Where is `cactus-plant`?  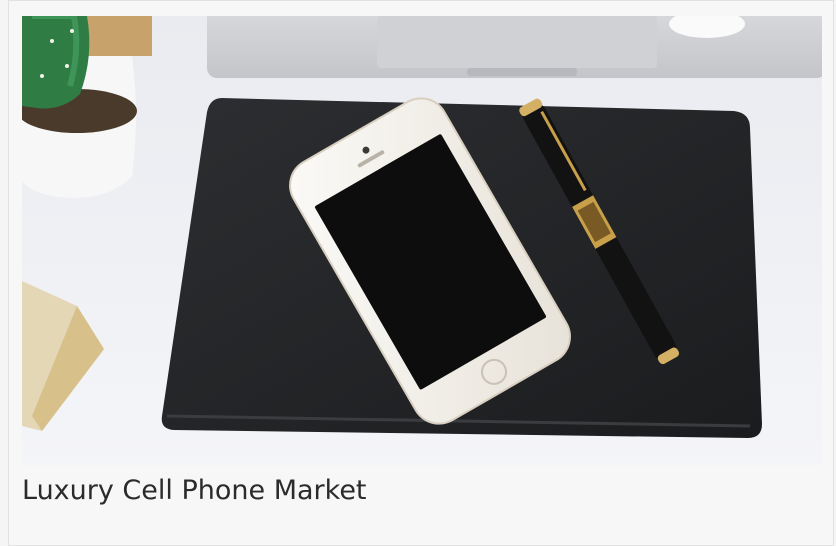 cactus-plant is located at coordinates (87, 107).